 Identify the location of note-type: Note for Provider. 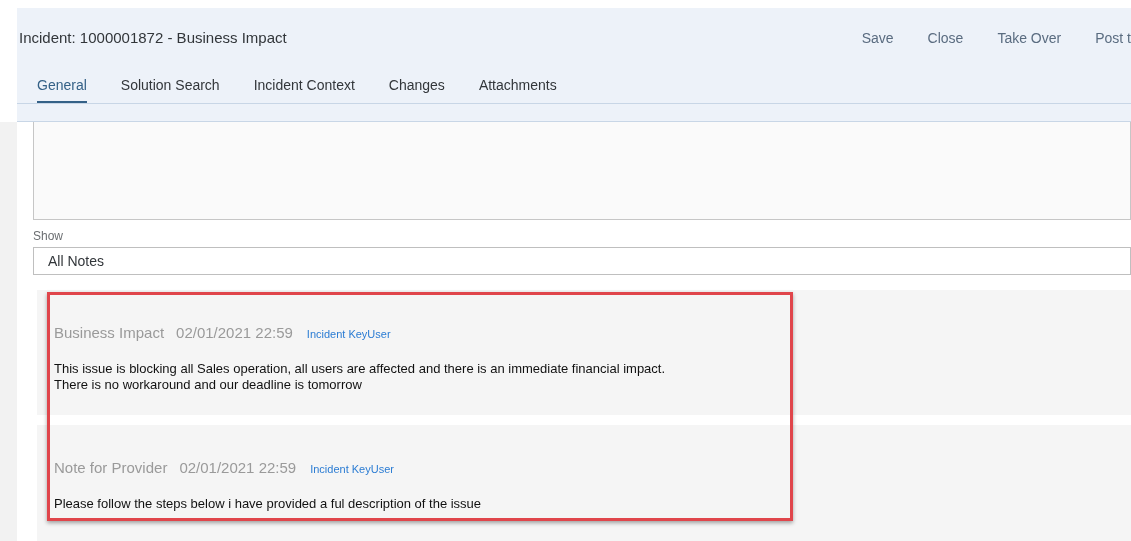
(111, 468).